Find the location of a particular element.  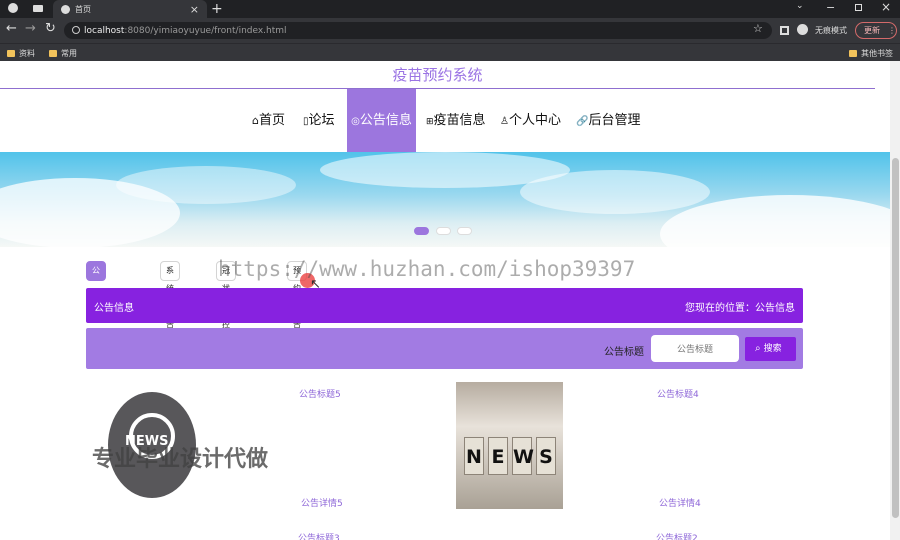

card-title-2: 公告标题2 is located at coordinates (677, 535).